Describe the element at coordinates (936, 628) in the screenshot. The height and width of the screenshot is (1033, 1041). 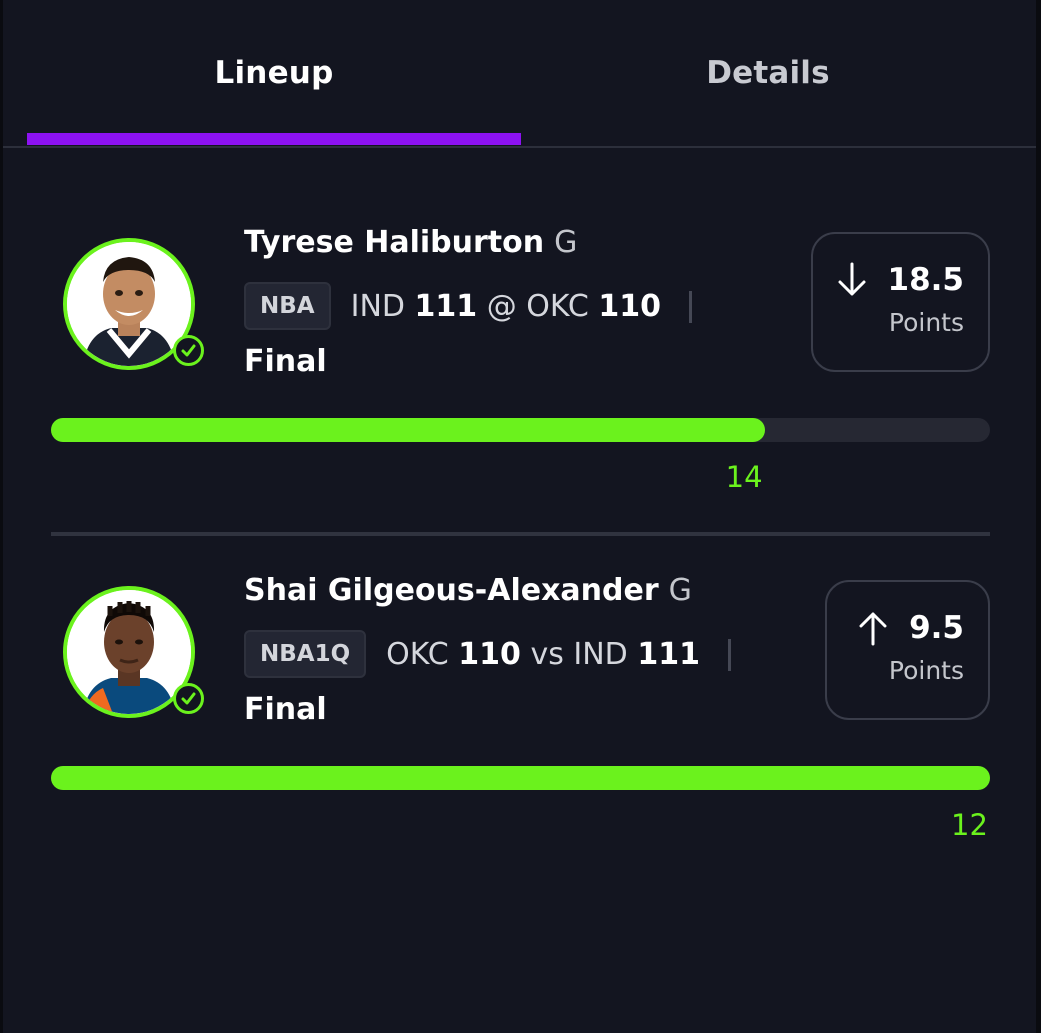
I see `projection-value: 9.5` at that location.